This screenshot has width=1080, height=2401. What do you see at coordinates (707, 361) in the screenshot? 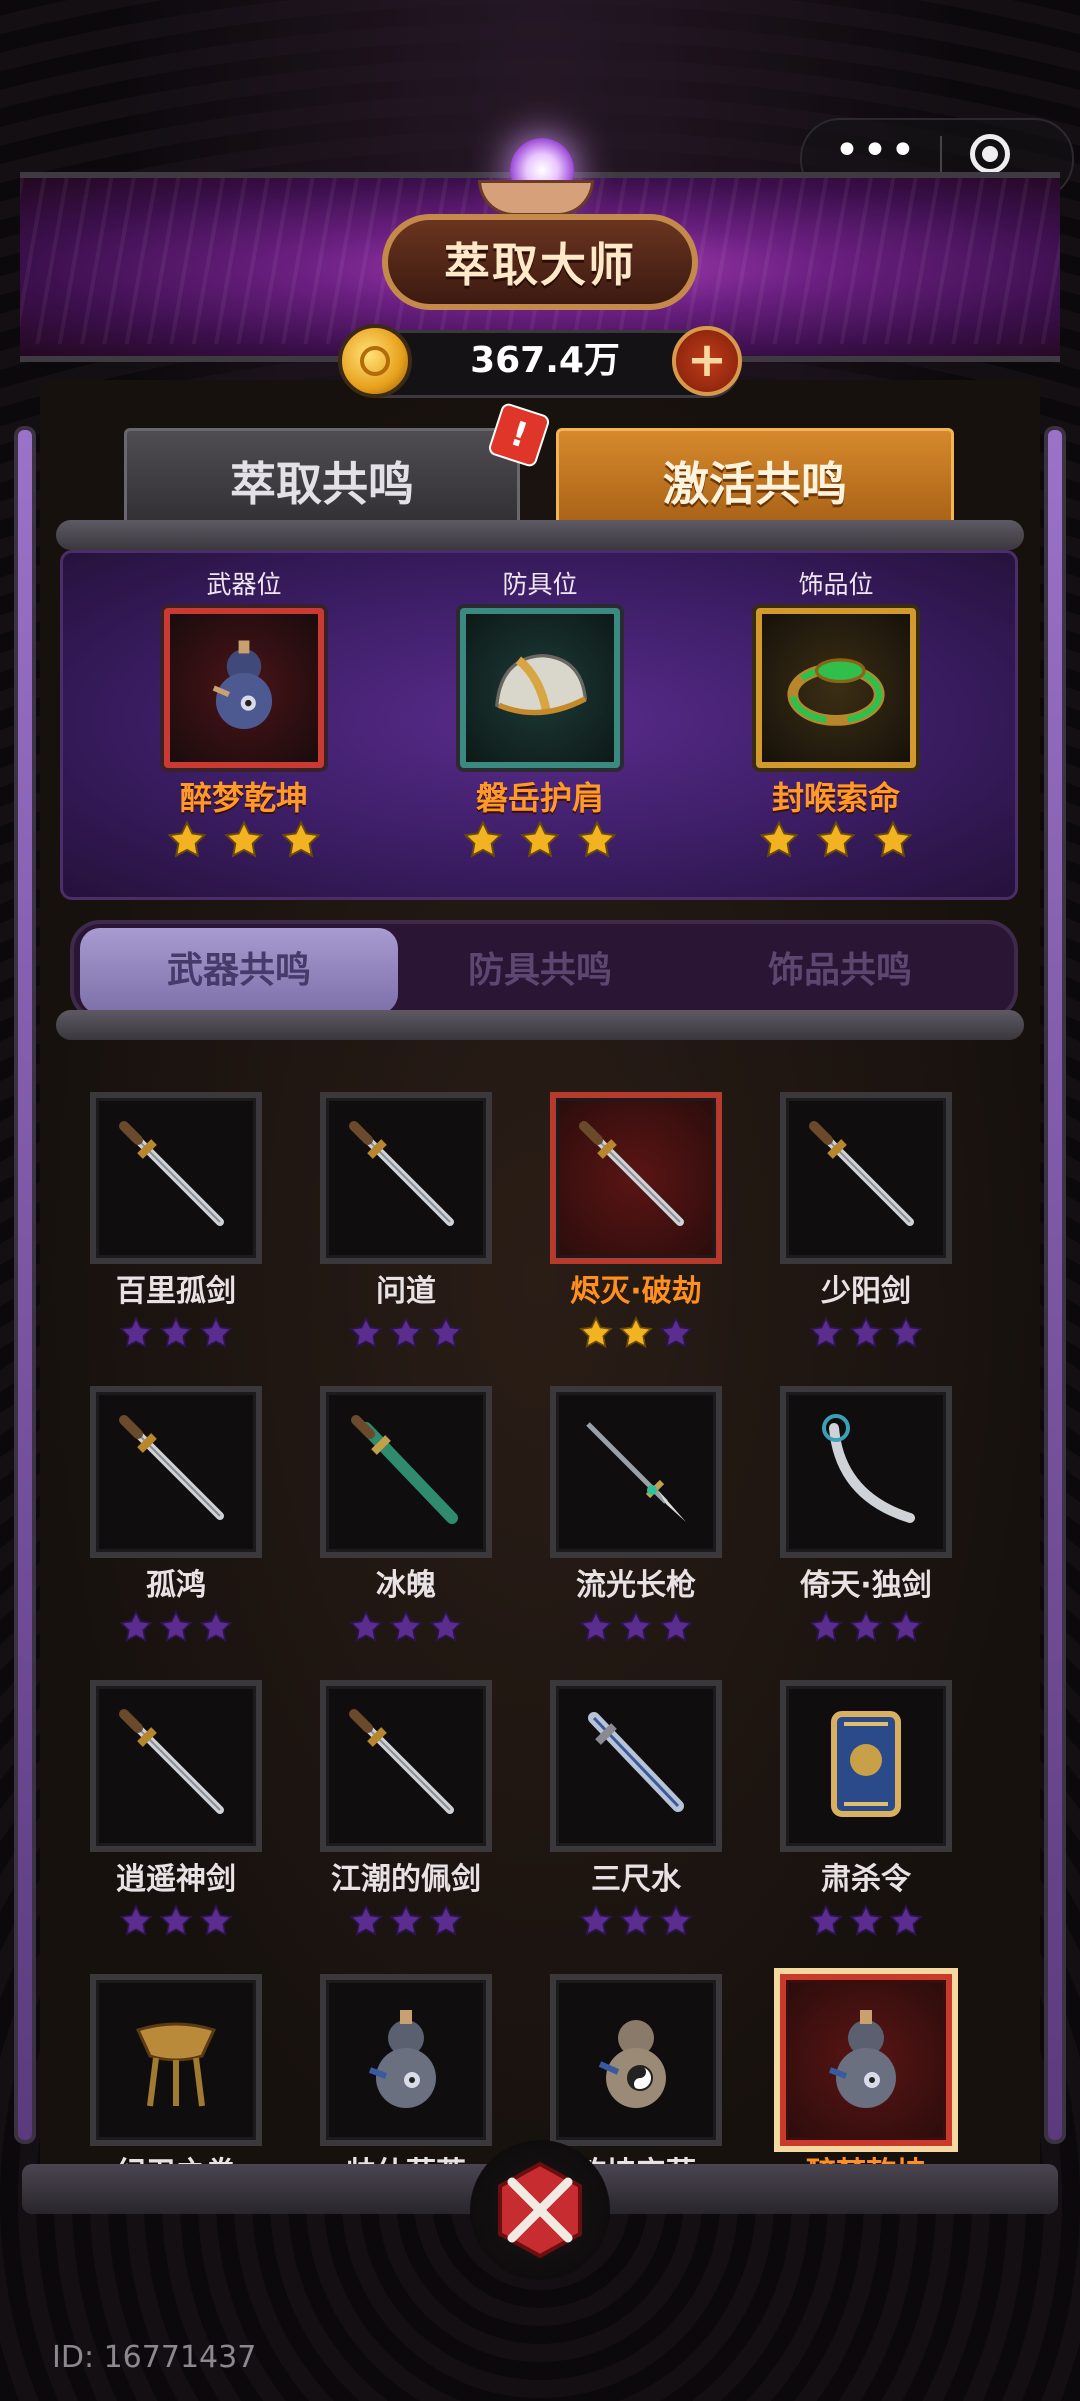
I see `add-coins-button: +` at bounding box center [707, 361].